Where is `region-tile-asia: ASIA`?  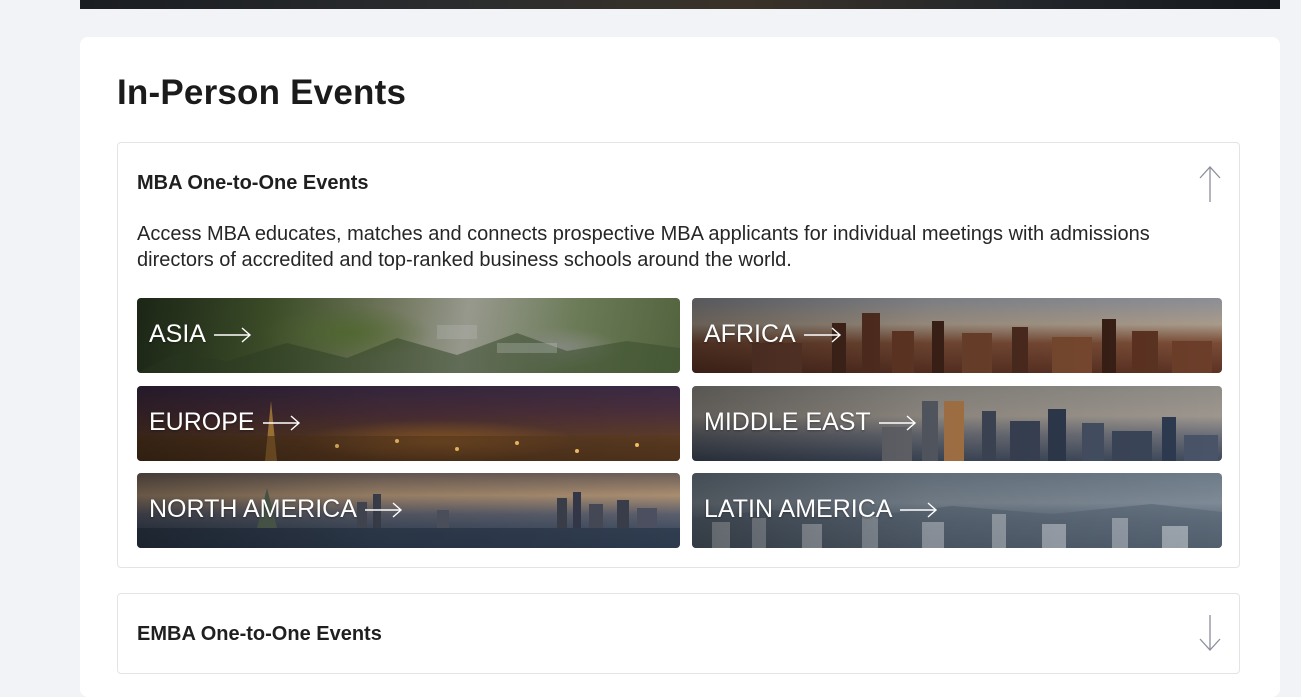 region-tile-asia: ASIA is located at coordinates (408, 335).